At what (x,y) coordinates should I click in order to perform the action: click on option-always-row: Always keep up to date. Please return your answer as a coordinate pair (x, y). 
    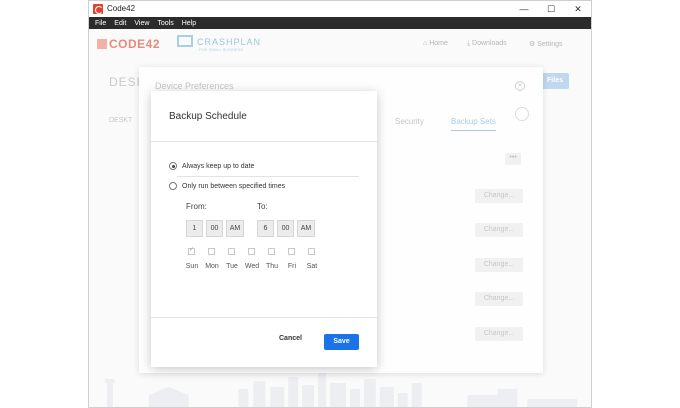
    Looking at the image, I should click on (211, 166).